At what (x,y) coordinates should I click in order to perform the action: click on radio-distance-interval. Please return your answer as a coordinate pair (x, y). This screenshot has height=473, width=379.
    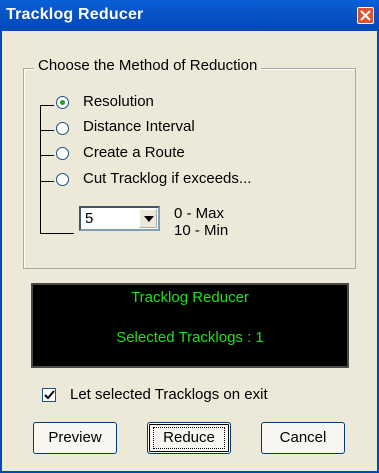
    Looking at the image, I should click on (62, 128).